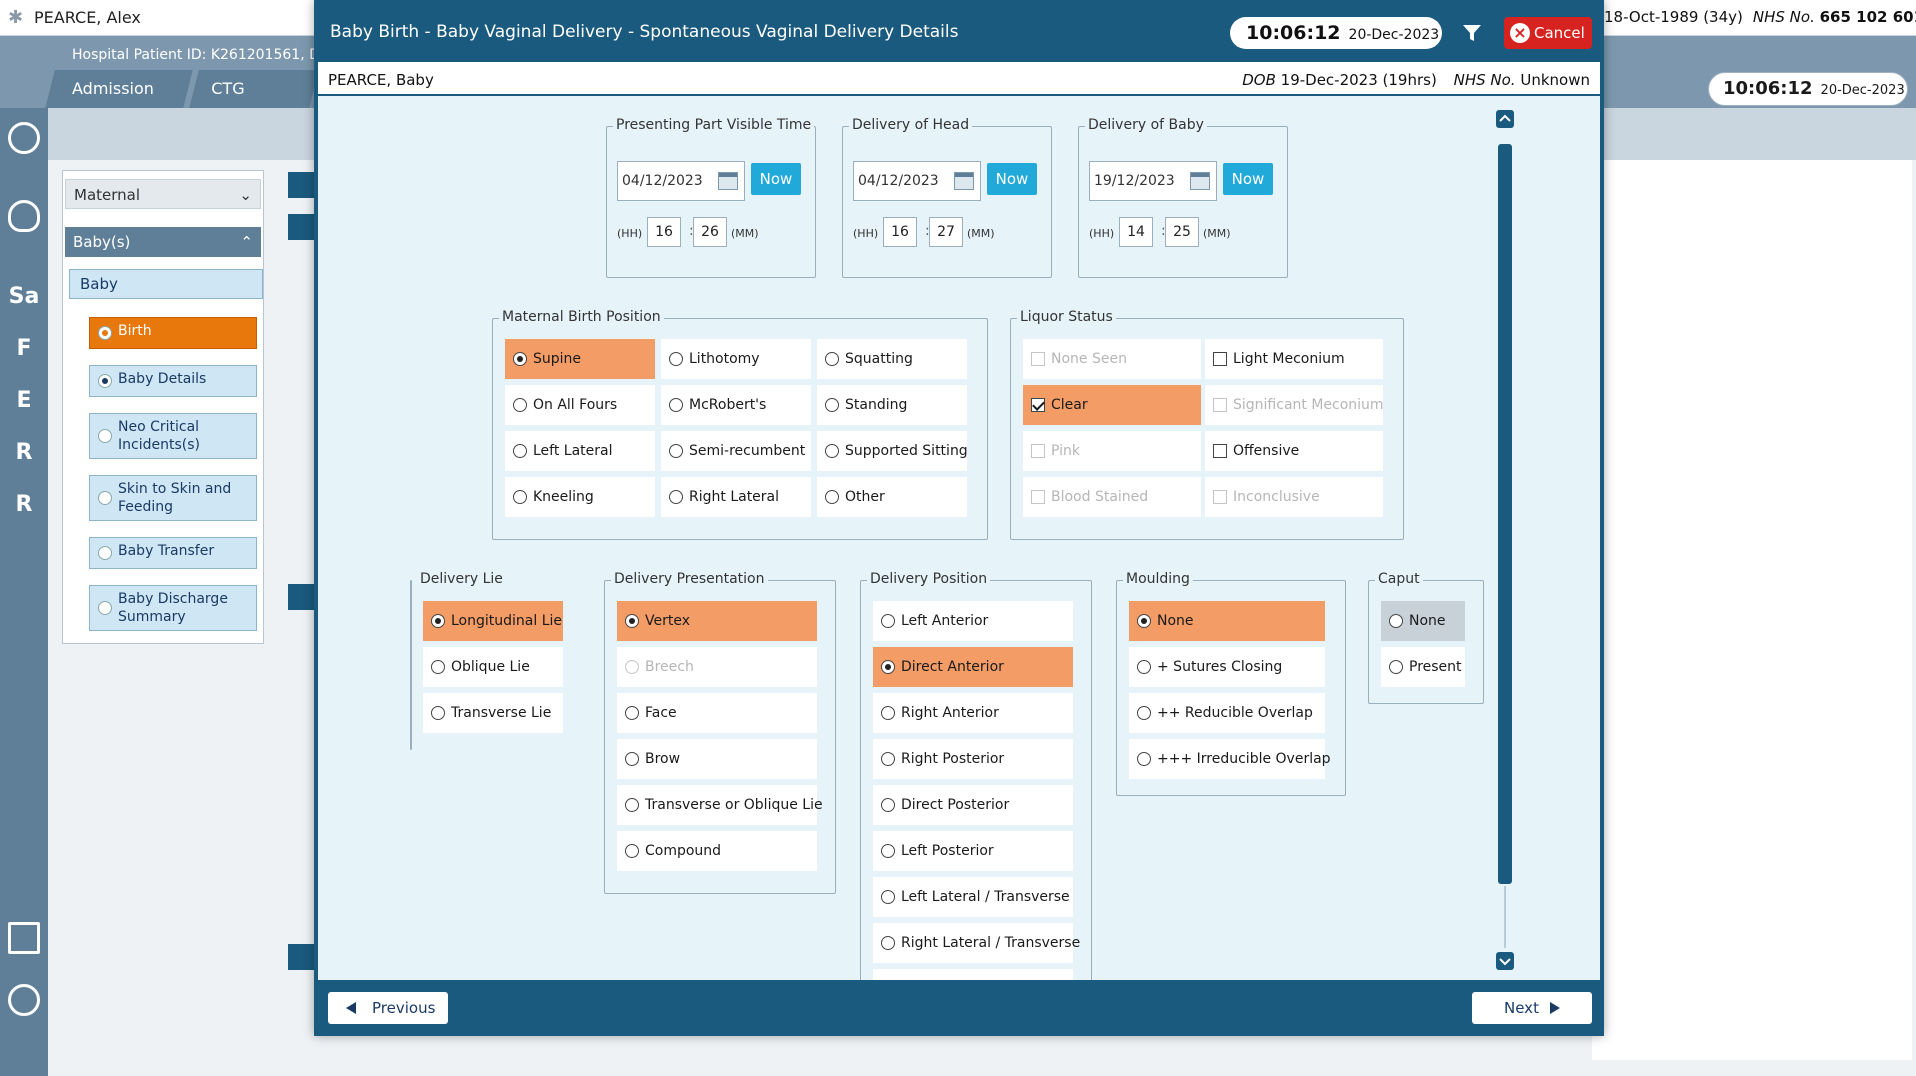 This screenshot has width=1916, height=1076. Describe the element at coordinates (973, 667) in the screenshot. I see `option-direct-anterior: Direct Anterior` at that location.